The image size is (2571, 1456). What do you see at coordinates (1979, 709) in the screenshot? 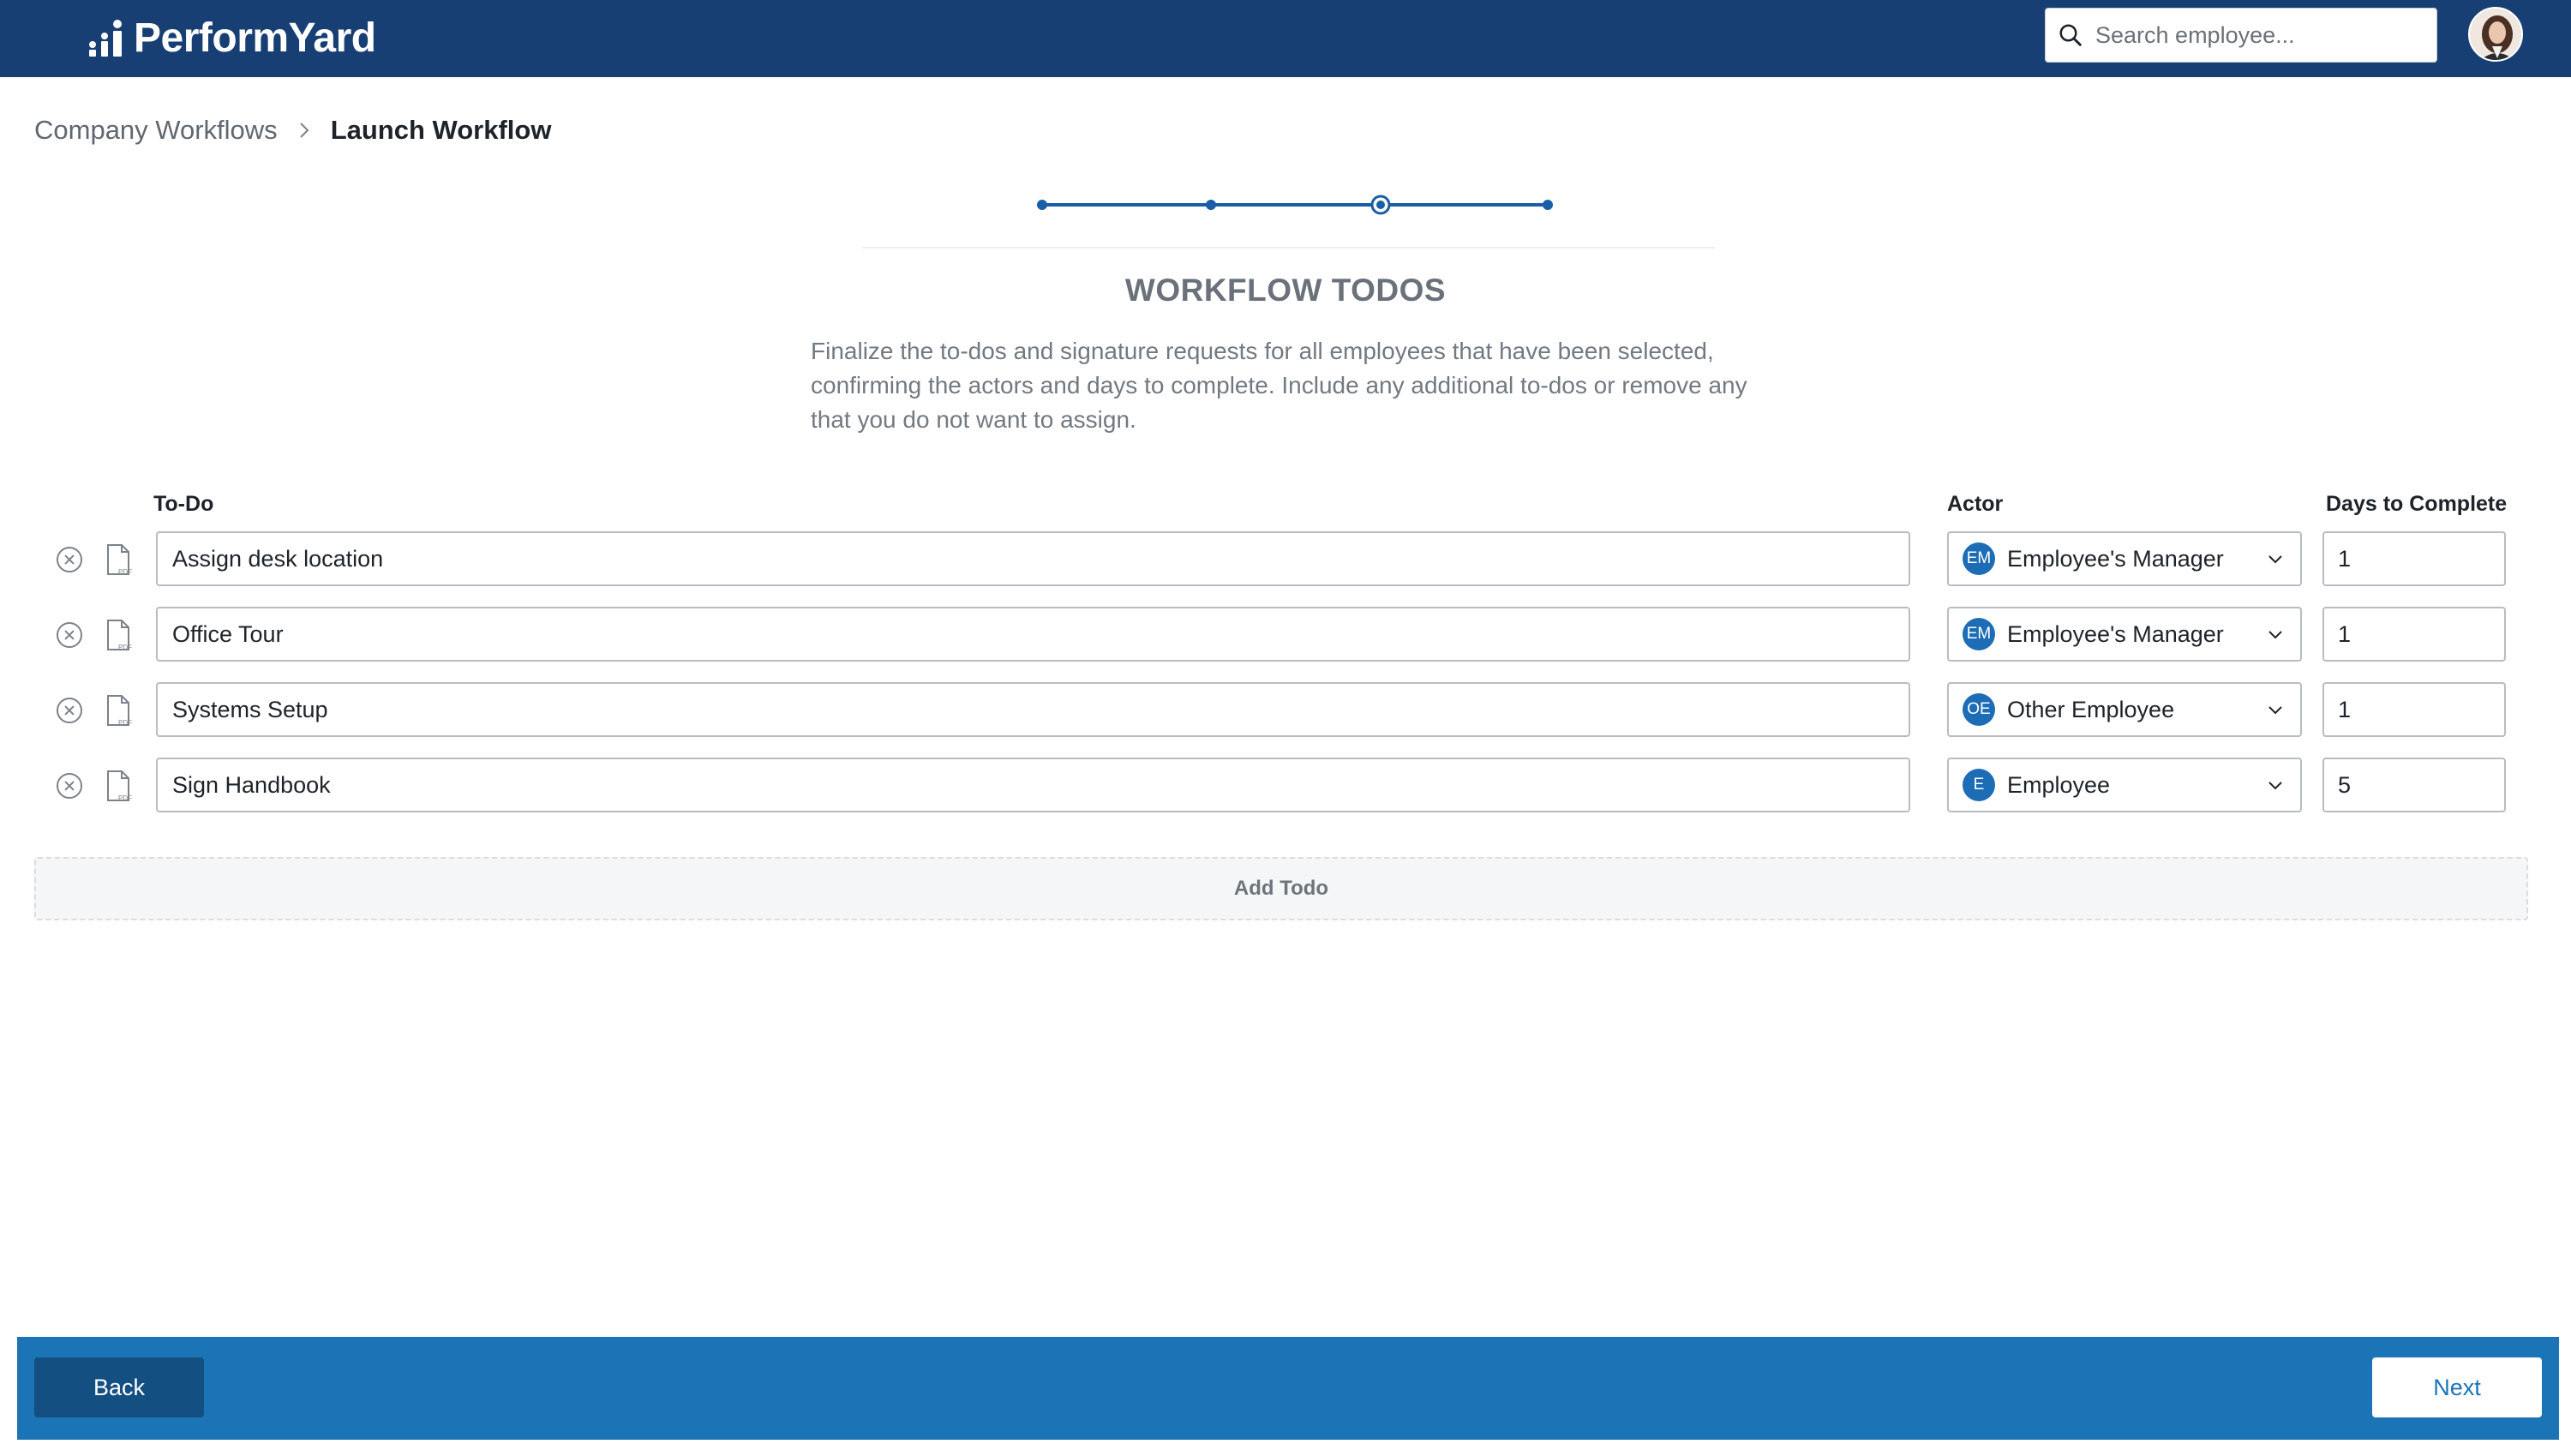
I see `actor-badge: OE` at bounding box center [1979, 709].